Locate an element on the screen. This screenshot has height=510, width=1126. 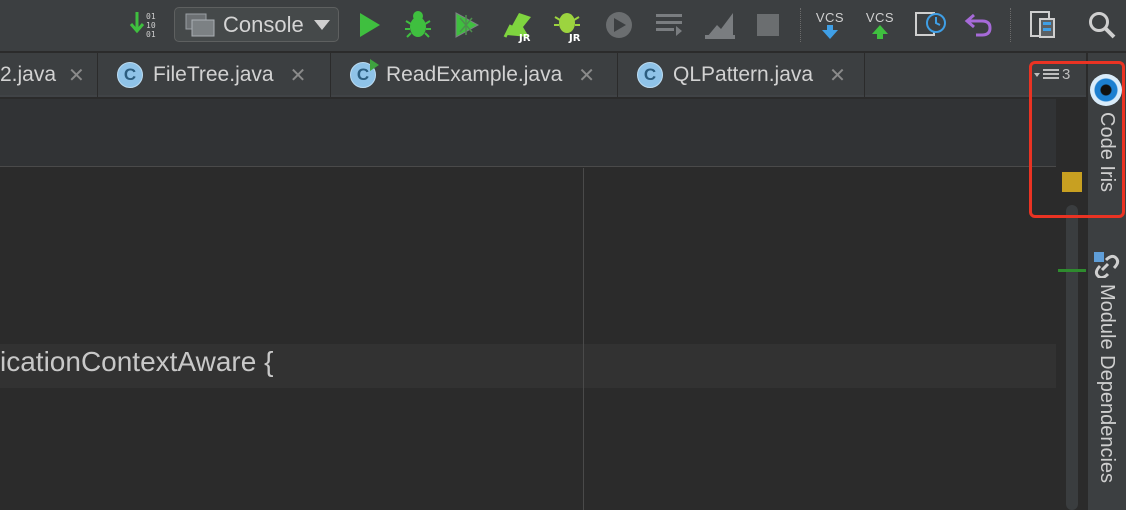
stop-icon is located at coordinates (768, 25).